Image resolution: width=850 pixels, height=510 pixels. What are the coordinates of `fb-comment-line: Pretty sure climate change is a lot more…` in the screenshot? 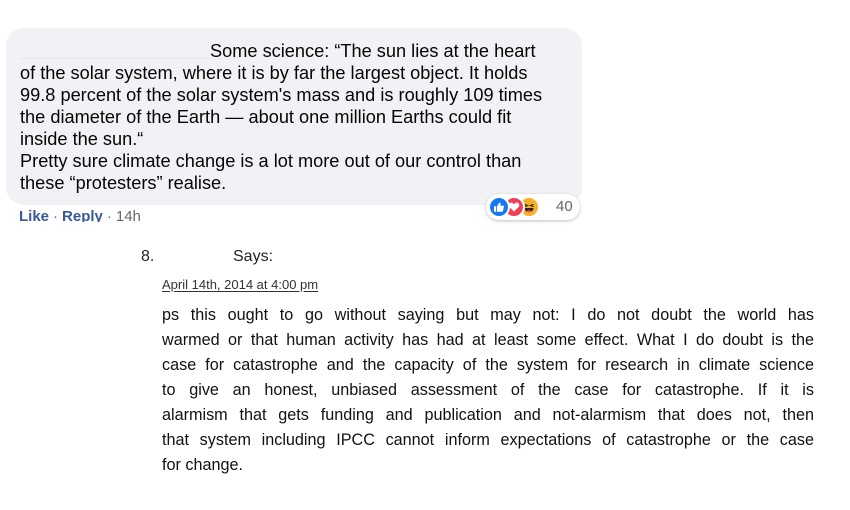 It's located at (271, 161).